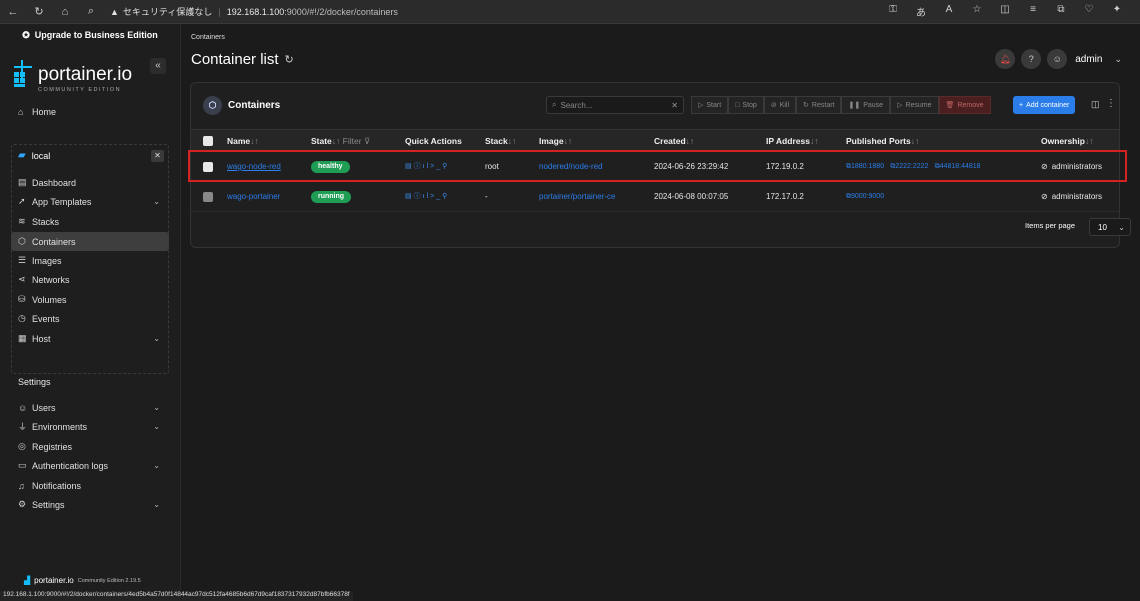 This screenshot has width=1140, height=601. What do you see at coordinates (1095, 104) in the screenshot?
I see `columns-icon: ◫` at bounding box center [1095, 104].